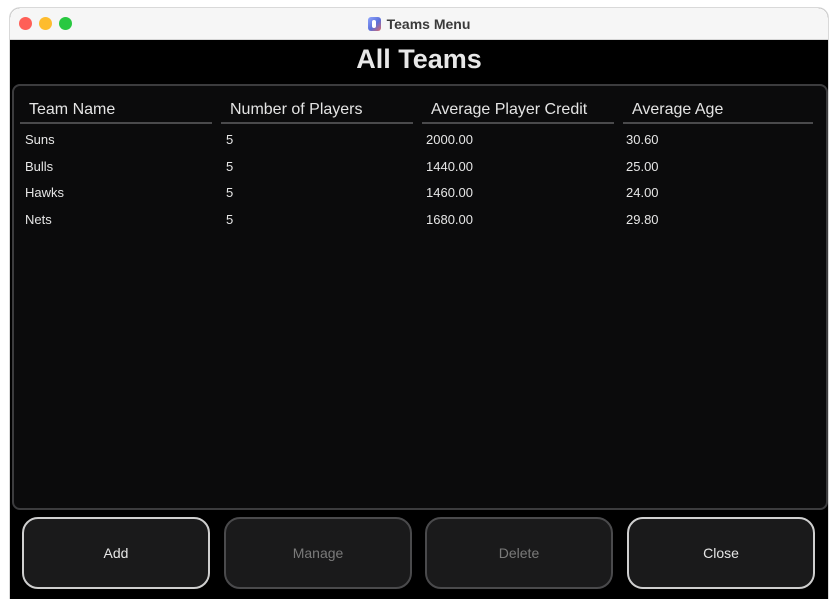 Image resolution: width=830 pixels, height=599 pixels. What do you see at coordinates (116, 110) in the screenshot?
I see `column-header-team-name: Team Name` at bounding box center [116, 110].